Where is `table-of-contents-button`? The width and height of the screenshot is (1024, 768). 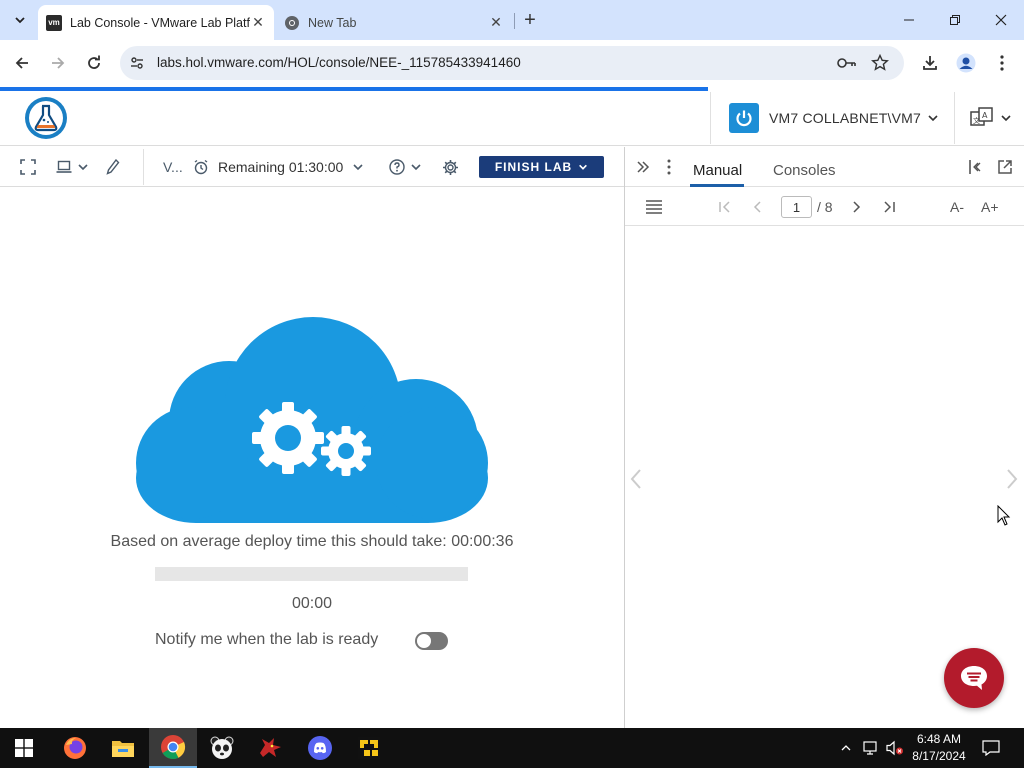
table-of-contents-button is located at coordinates (654, 207).